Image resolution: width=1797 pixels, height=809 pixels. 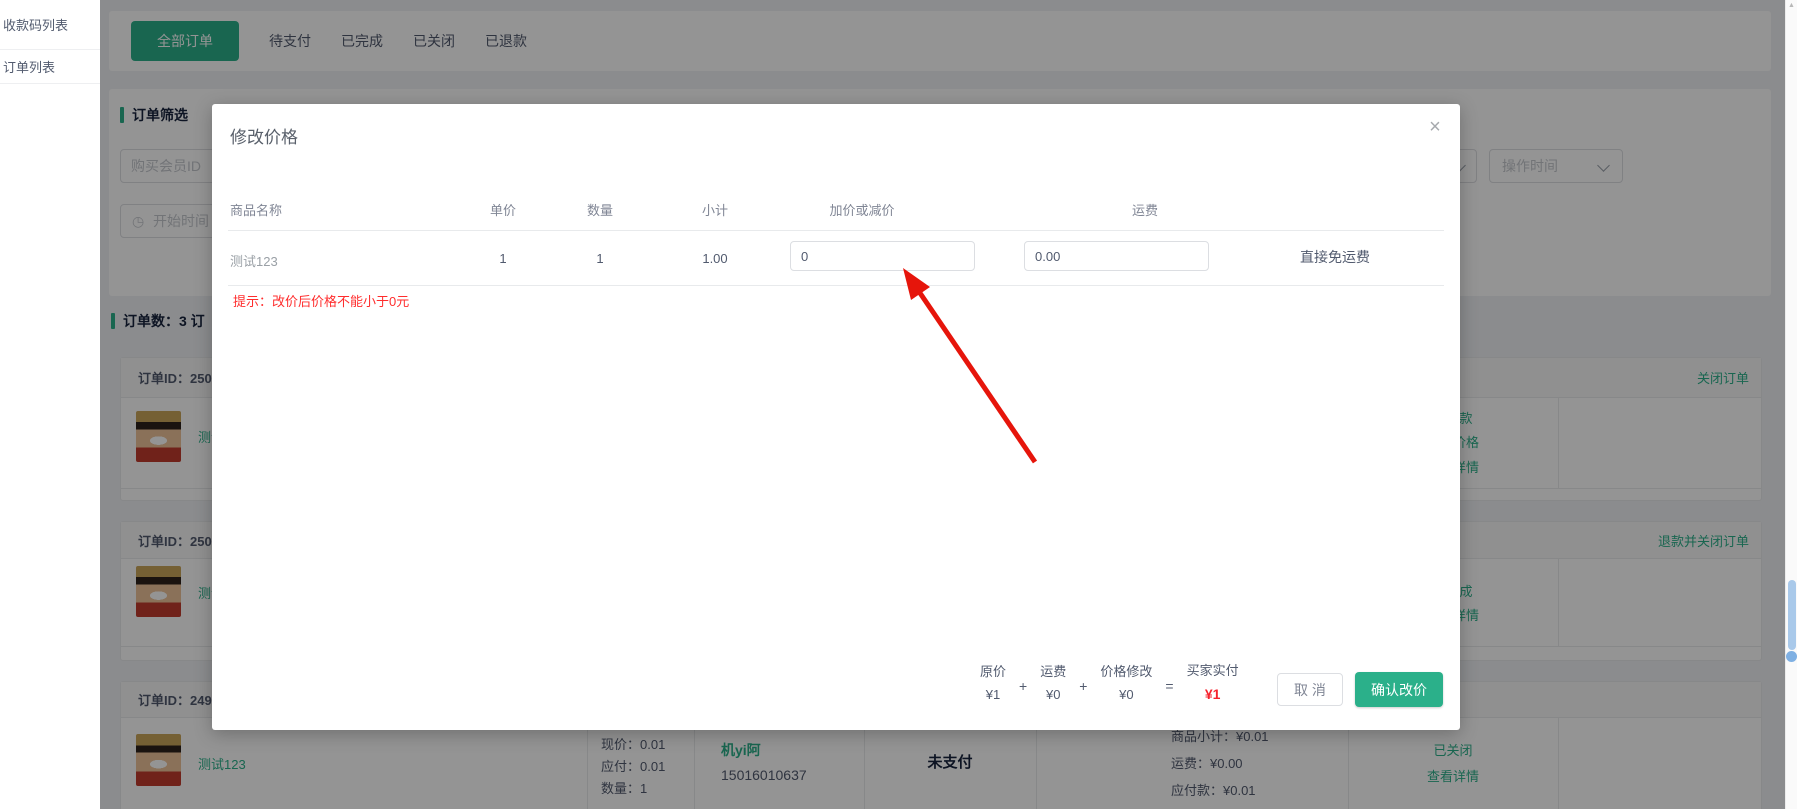 I want to click on row-product-name: 测试123, so click(x=254, y=261).